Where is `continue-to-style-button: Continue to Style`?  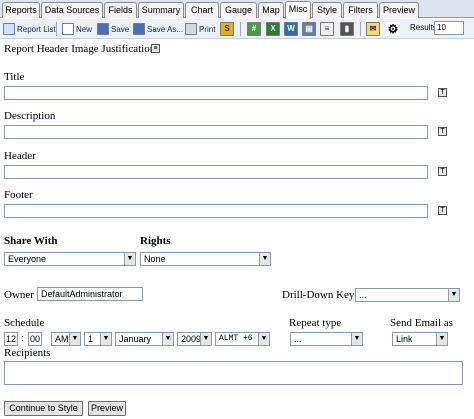
continue-to-style-button: Continue to Style is located at coordinates (43, 408).